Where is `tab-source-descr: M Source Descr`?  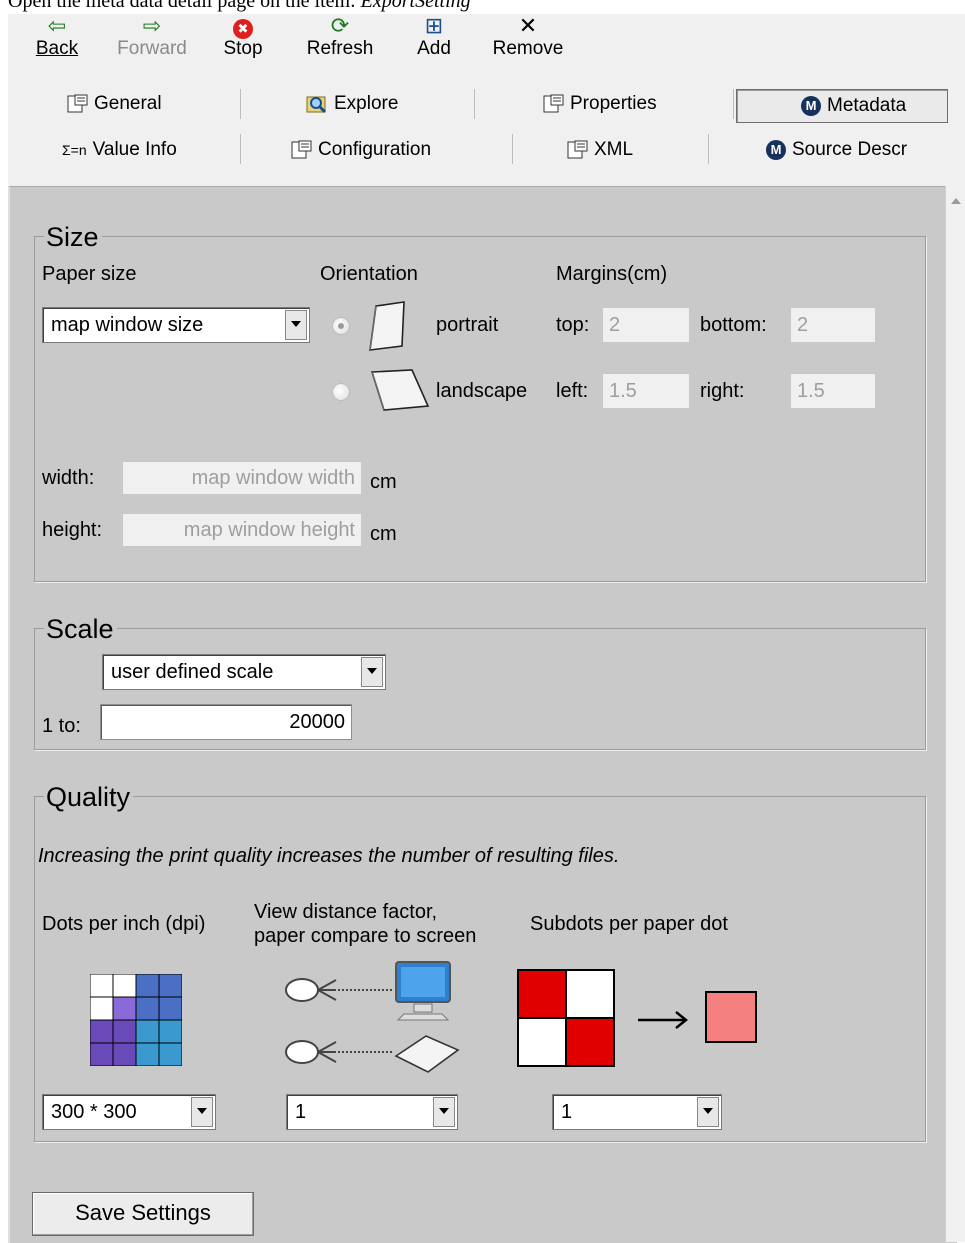 tab-source-descr: M Source Descr is located at coordinates (836, 150).